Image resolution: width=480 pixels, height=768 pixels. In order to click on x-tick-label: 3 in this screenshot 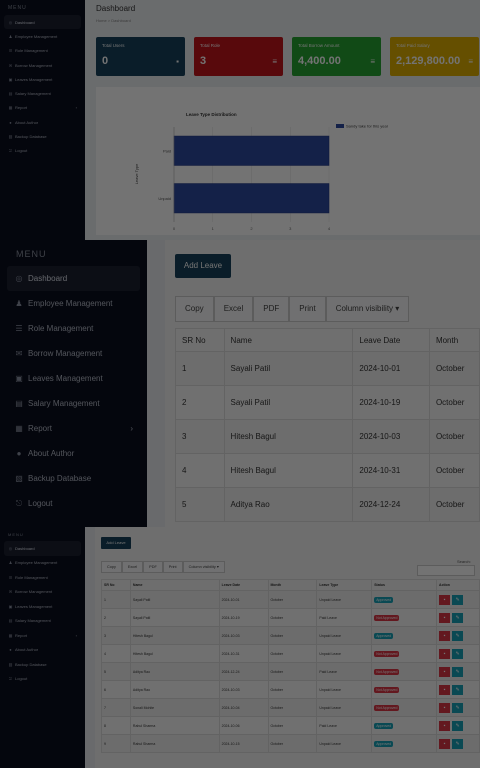, I will do `click(290, 228)`.